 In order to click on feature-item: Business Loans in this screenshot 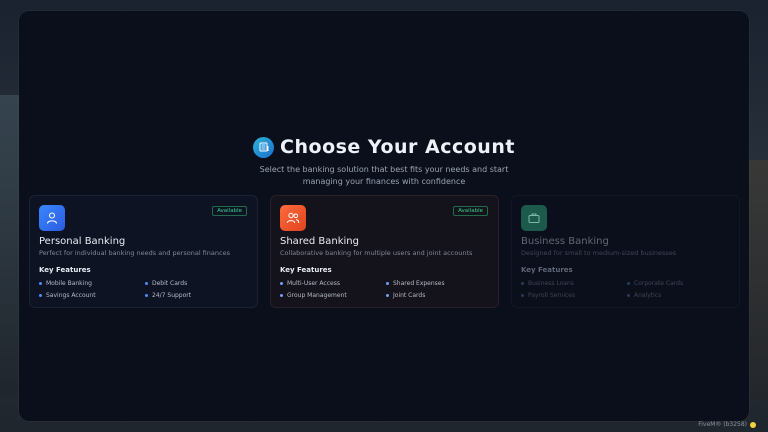, I will do `click(574, 283)`.